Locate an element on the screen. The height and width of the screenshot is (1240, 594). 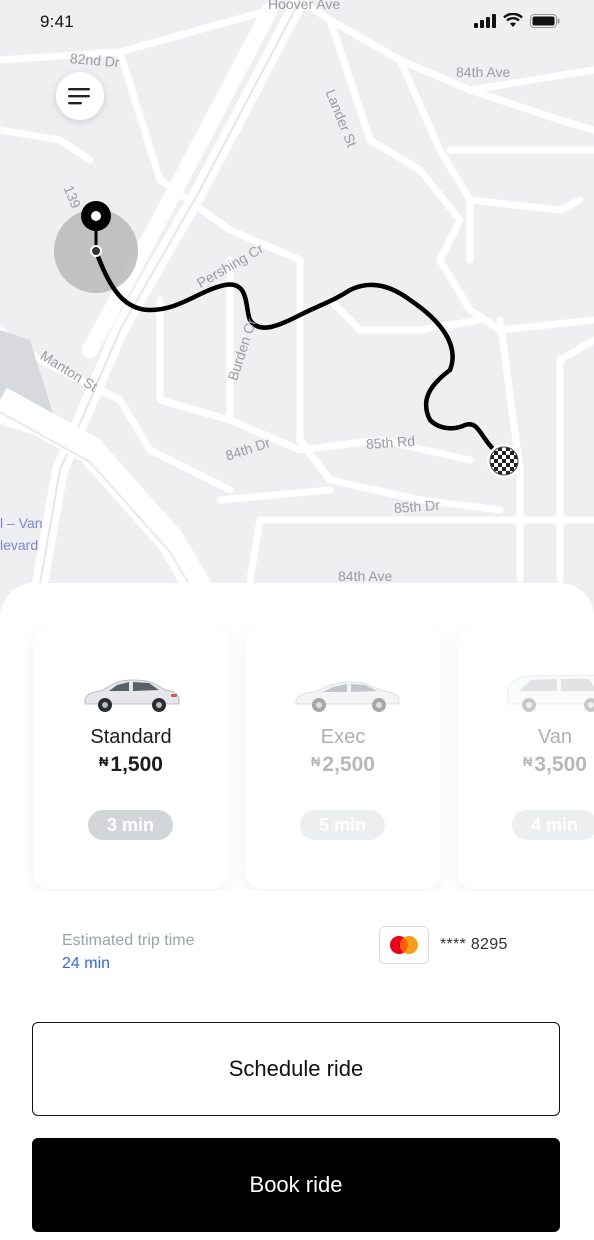
ride-option-van: Van ₦3,500 4 min is located at coordinates (525, 757).